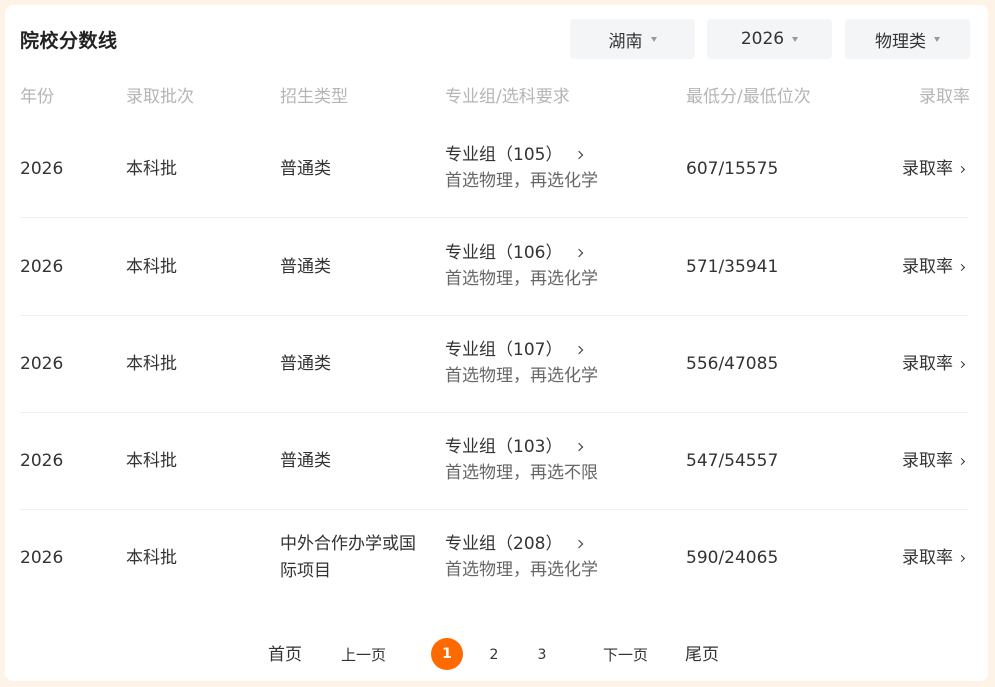  I want to click on cell-group: 专业组（106） 首选物理，再选化学, so click(521, 266).